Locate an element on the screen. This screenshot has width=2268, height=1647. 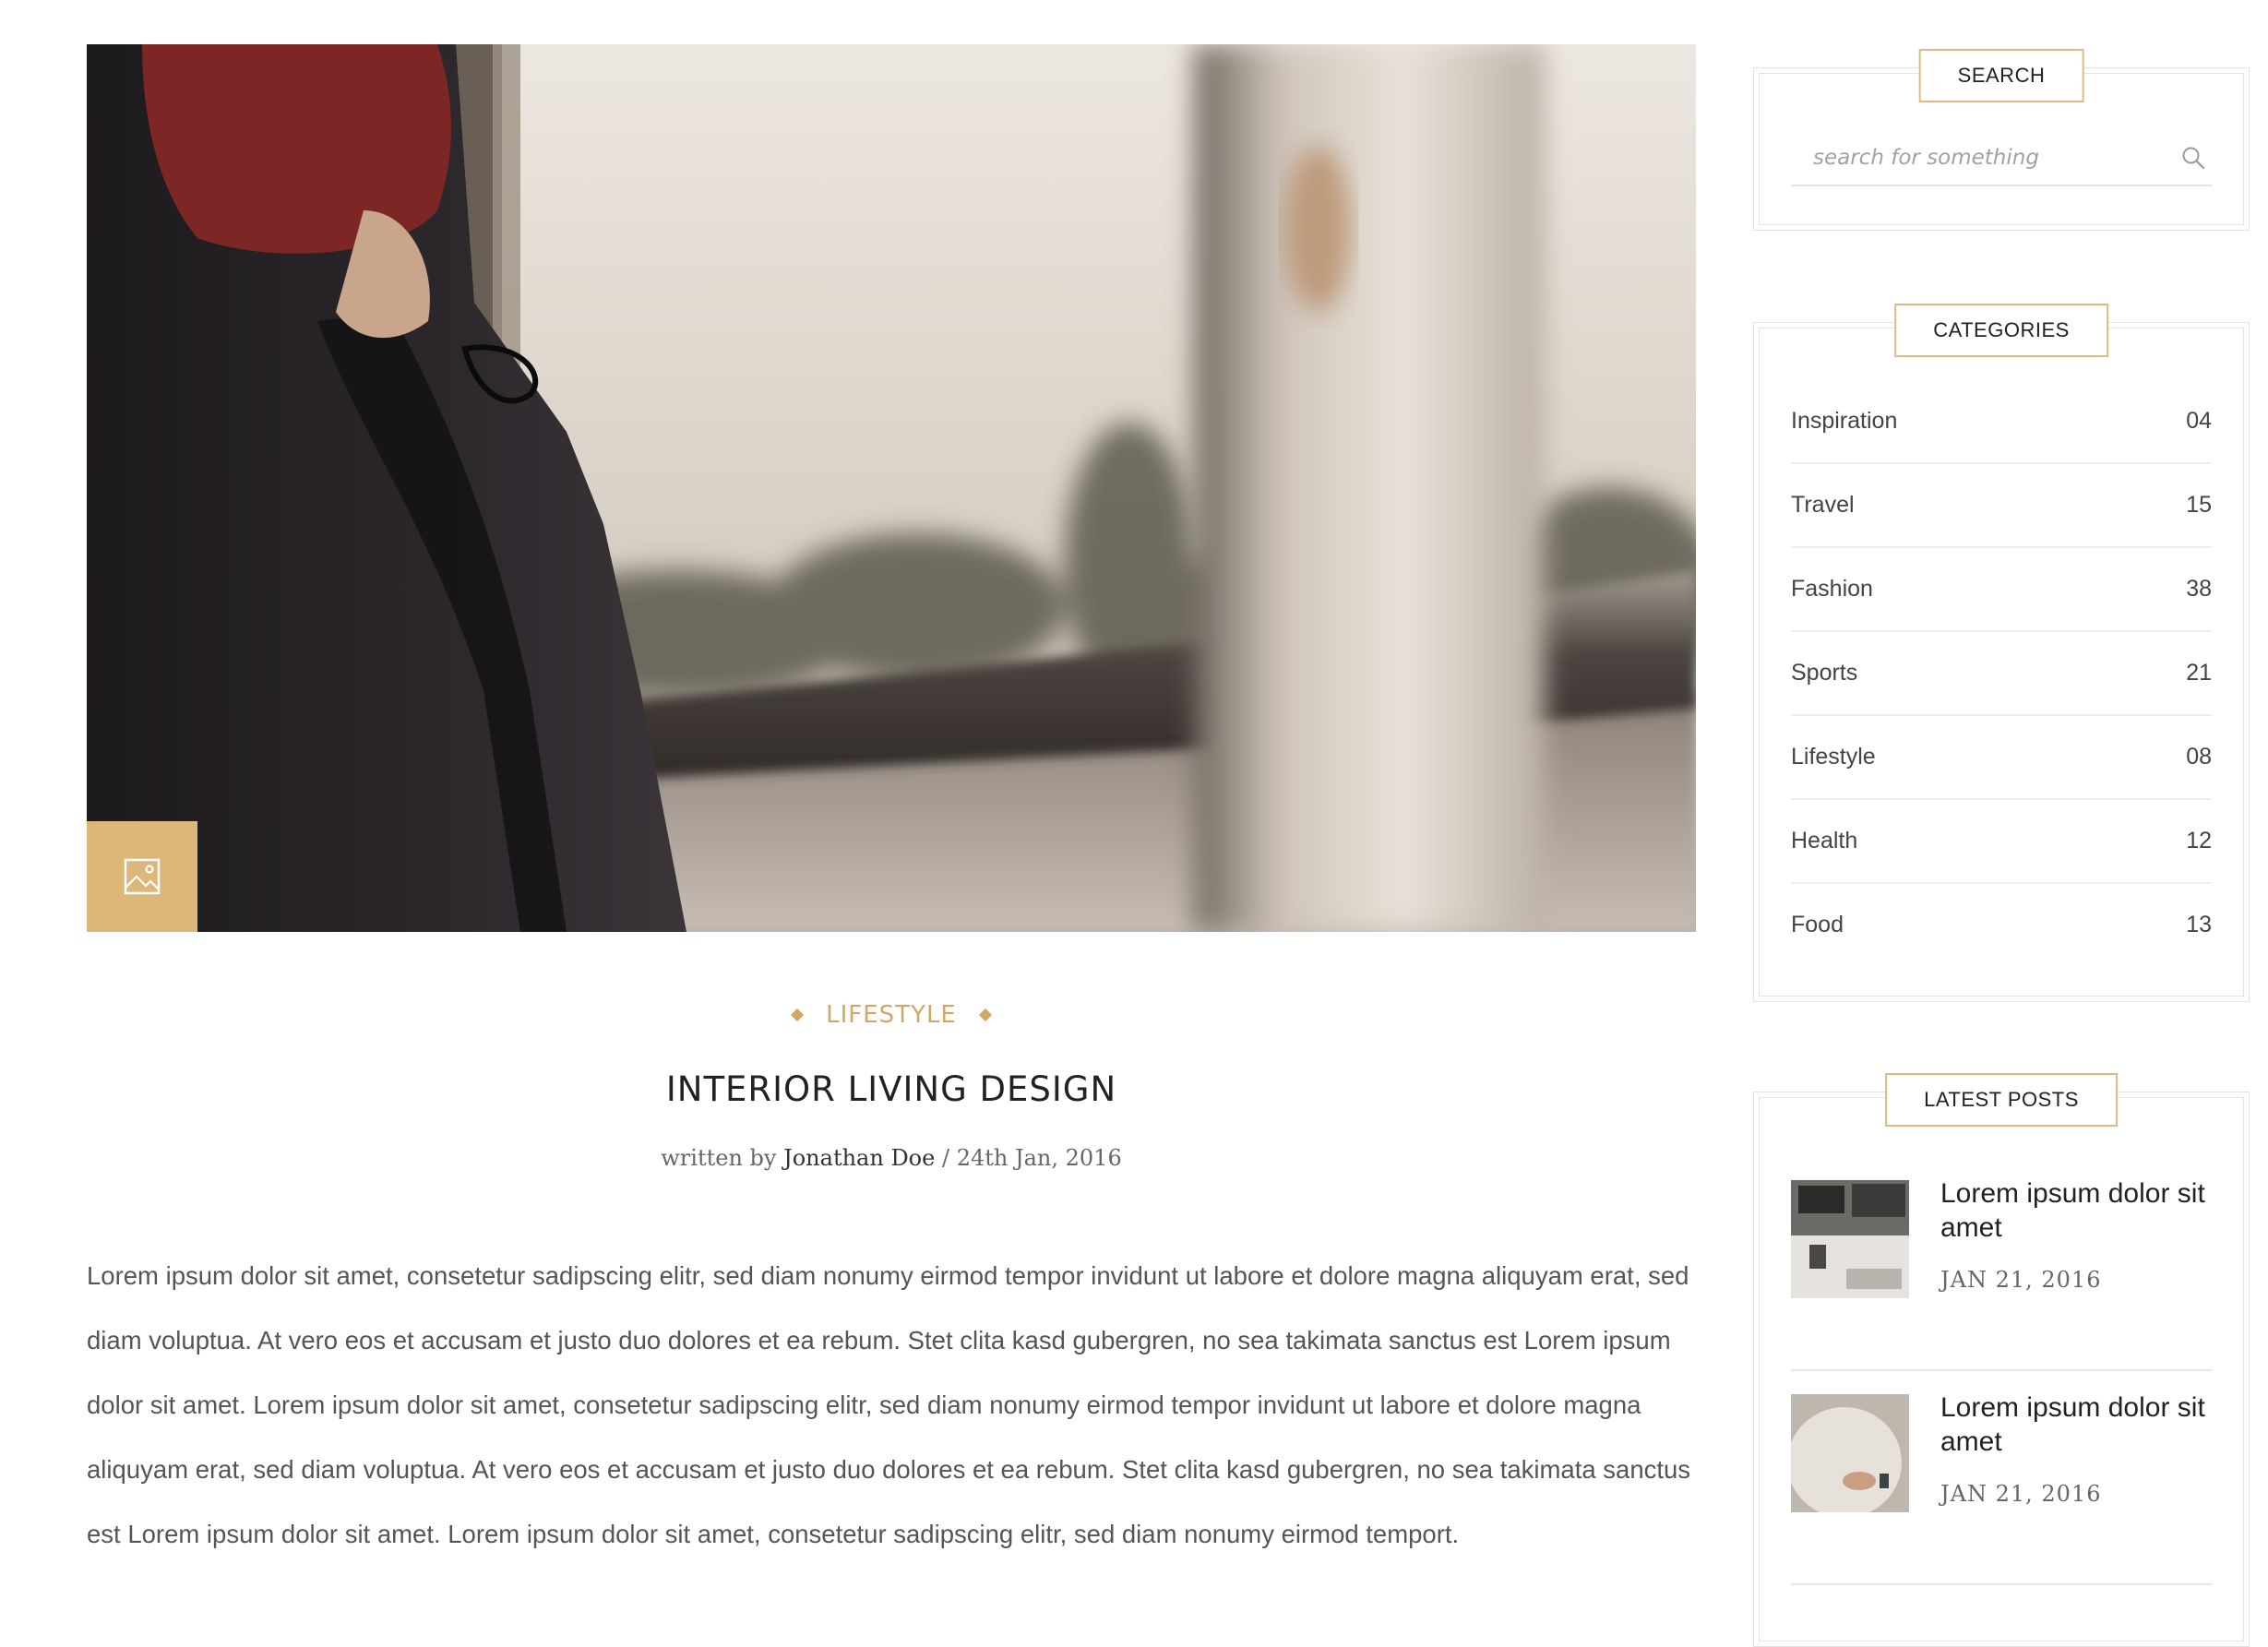
sweater-photo is located at coordinates (1850, 1453).